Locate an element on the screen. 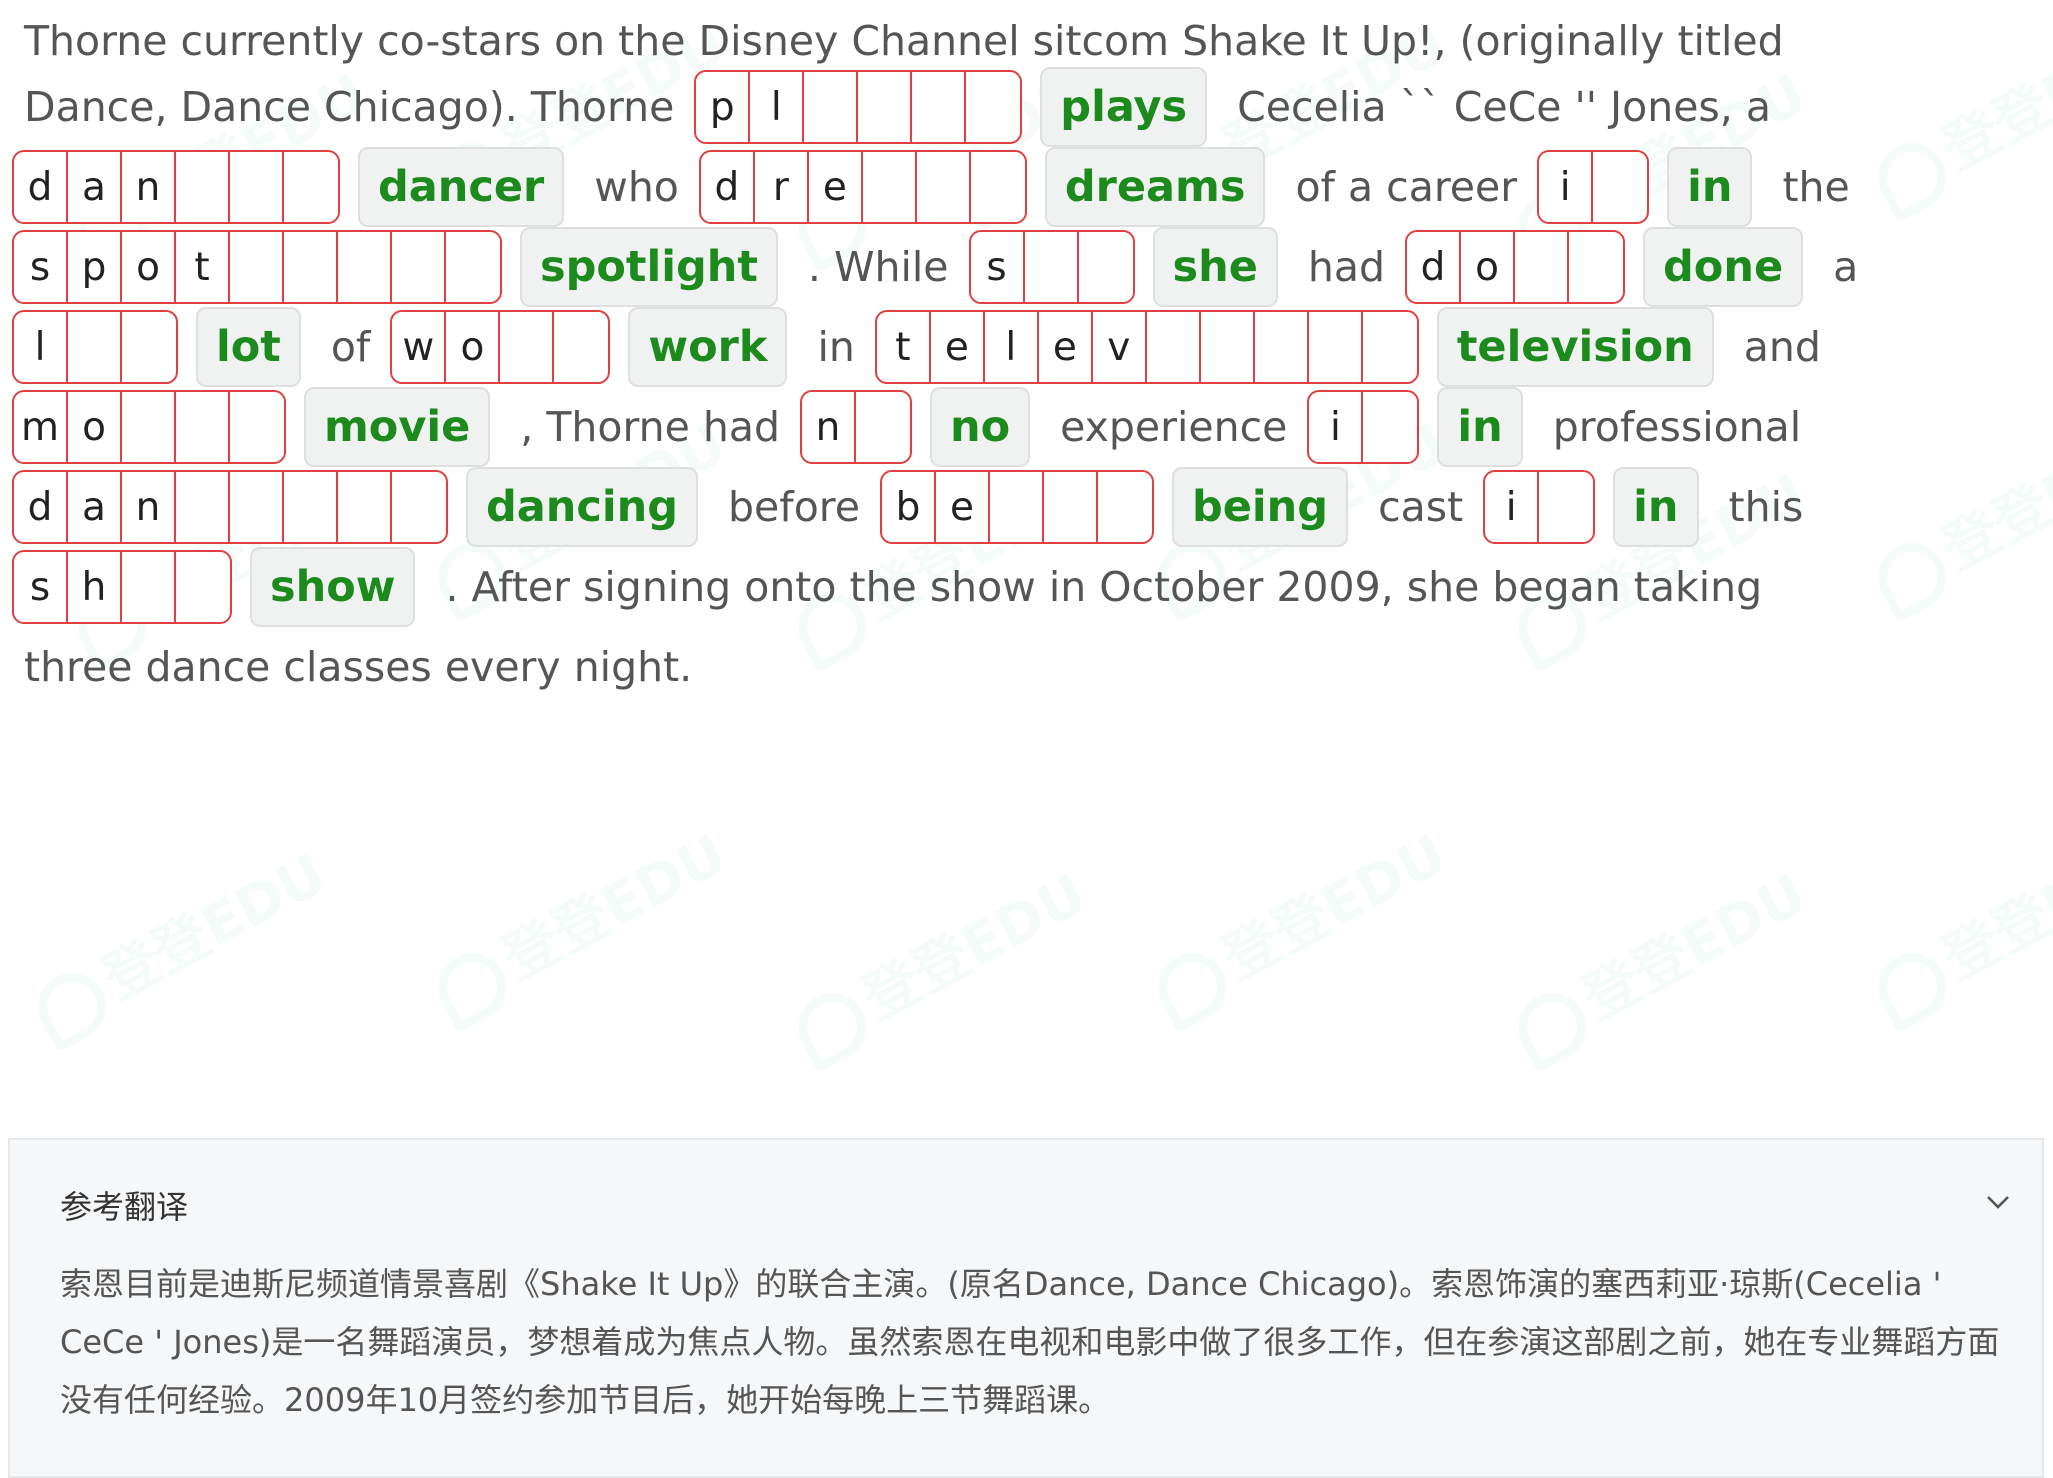 This screenshot has height=1478, width=2053. letter-cell: r is located at coordinates (782, 187).